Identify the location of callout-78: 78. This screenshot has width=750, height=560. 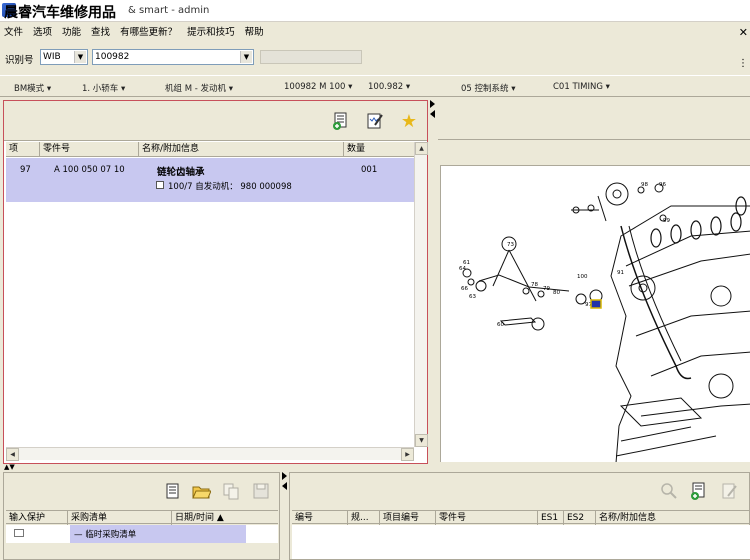
(534, 285).